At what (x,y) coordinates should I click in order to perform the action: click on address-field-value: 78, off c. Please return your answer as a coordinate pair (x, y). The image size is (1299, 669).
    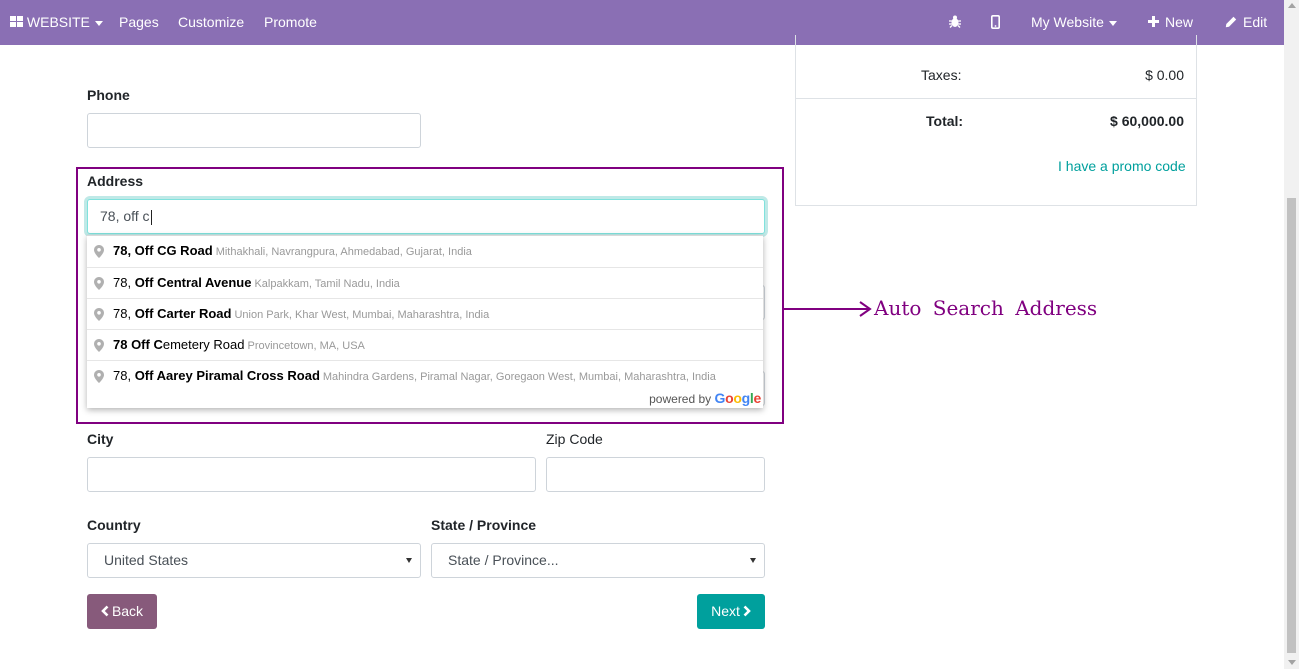
    Looking at the image, I should click on (125, 216).